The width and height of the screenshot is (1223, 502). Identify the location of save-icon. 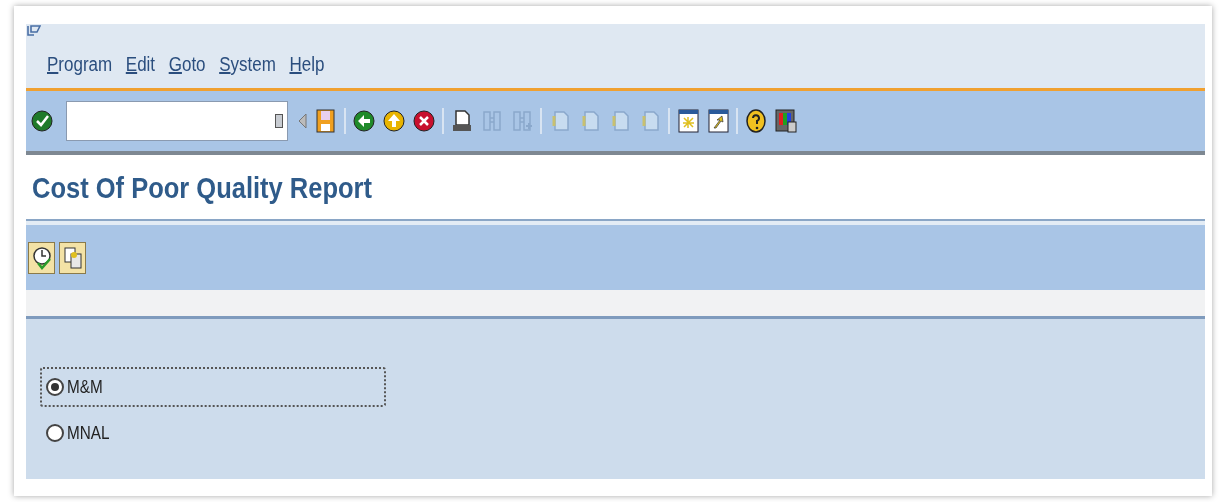
(326, 121).